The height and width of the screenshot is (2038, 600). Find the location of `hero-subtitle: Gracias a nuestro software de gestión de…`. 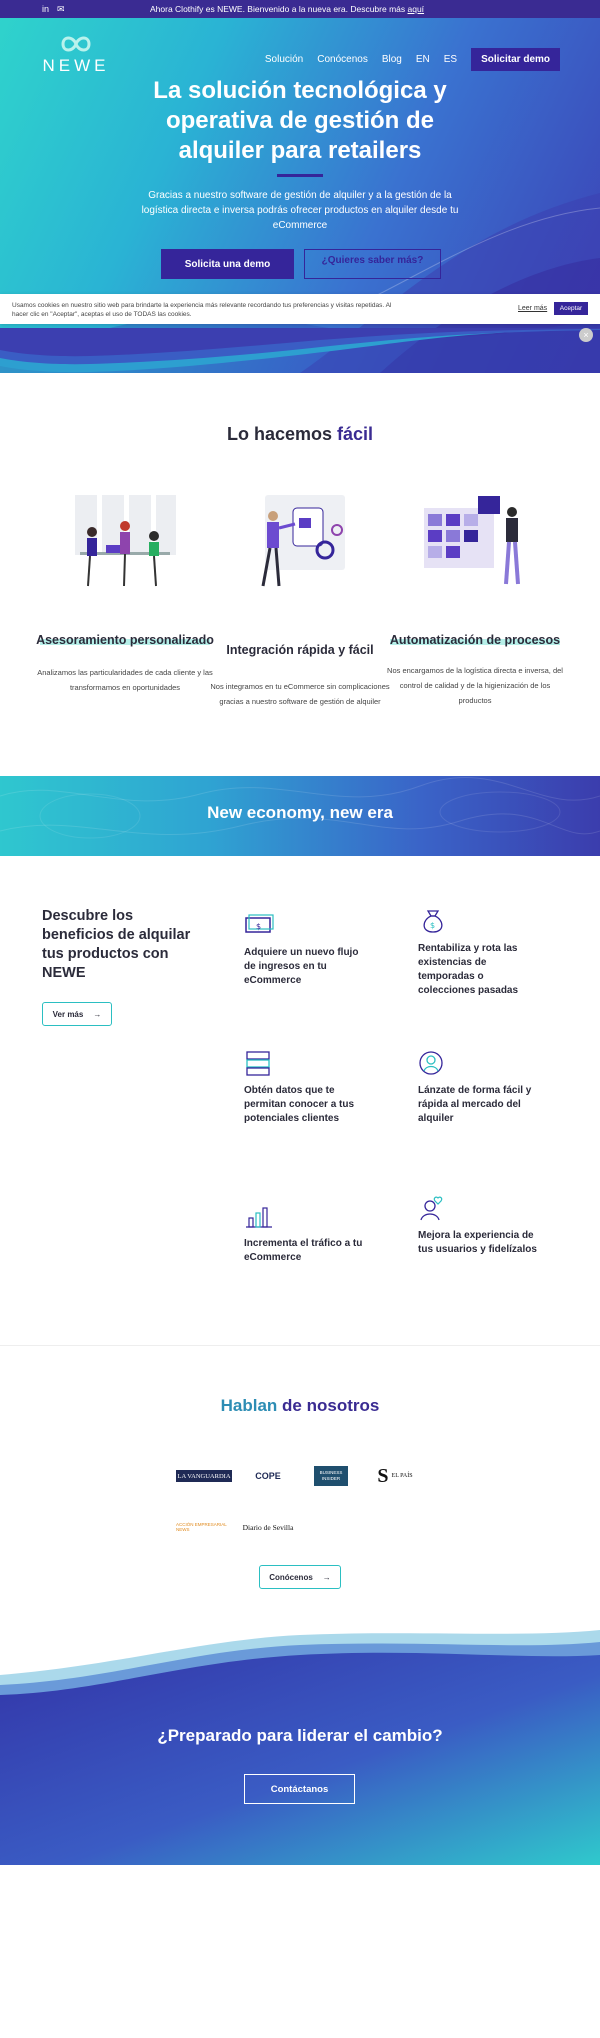

hero-subtitle: Gracias a nuestro software de gestión de… is located at coordinates (300, 210).